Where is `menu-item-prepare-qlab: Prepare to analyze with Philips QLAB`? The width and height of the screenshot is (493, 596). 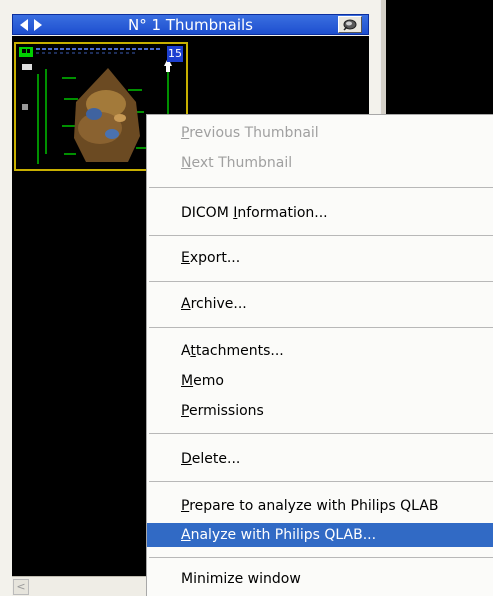 menu-item-prepare-qlab: Prepare to analyze with Philips QLAB is located at coordinates (320, 506).